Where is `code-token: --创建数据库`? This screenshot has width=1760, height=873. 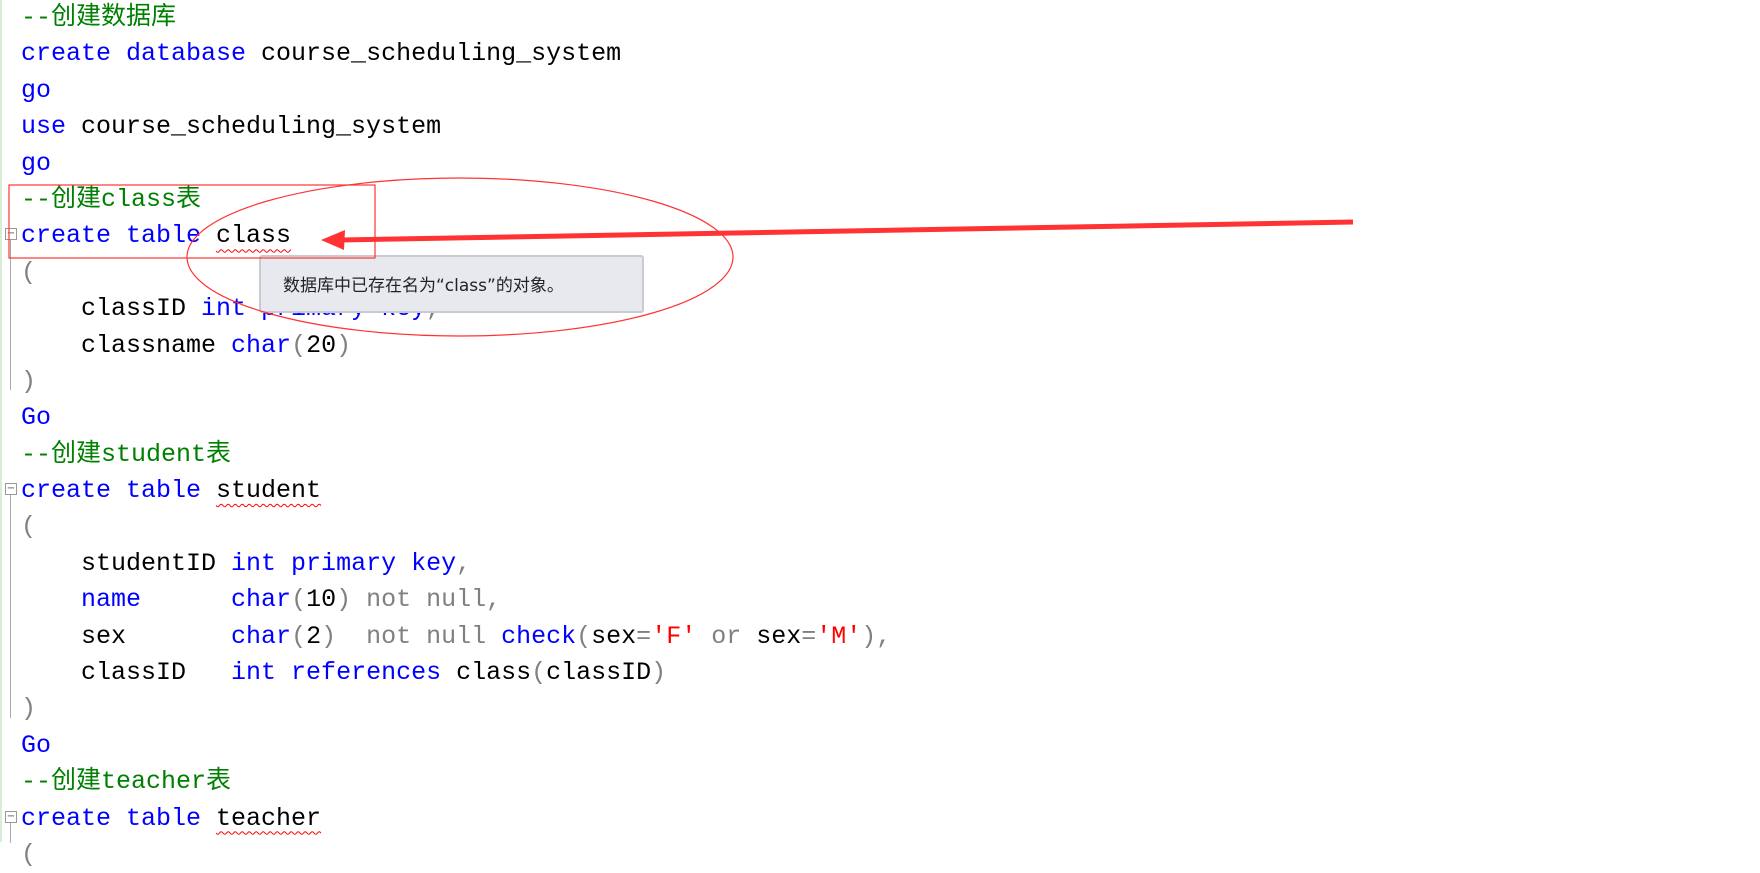
code-token: --创建数据库 is located at coordinates (99, 17).